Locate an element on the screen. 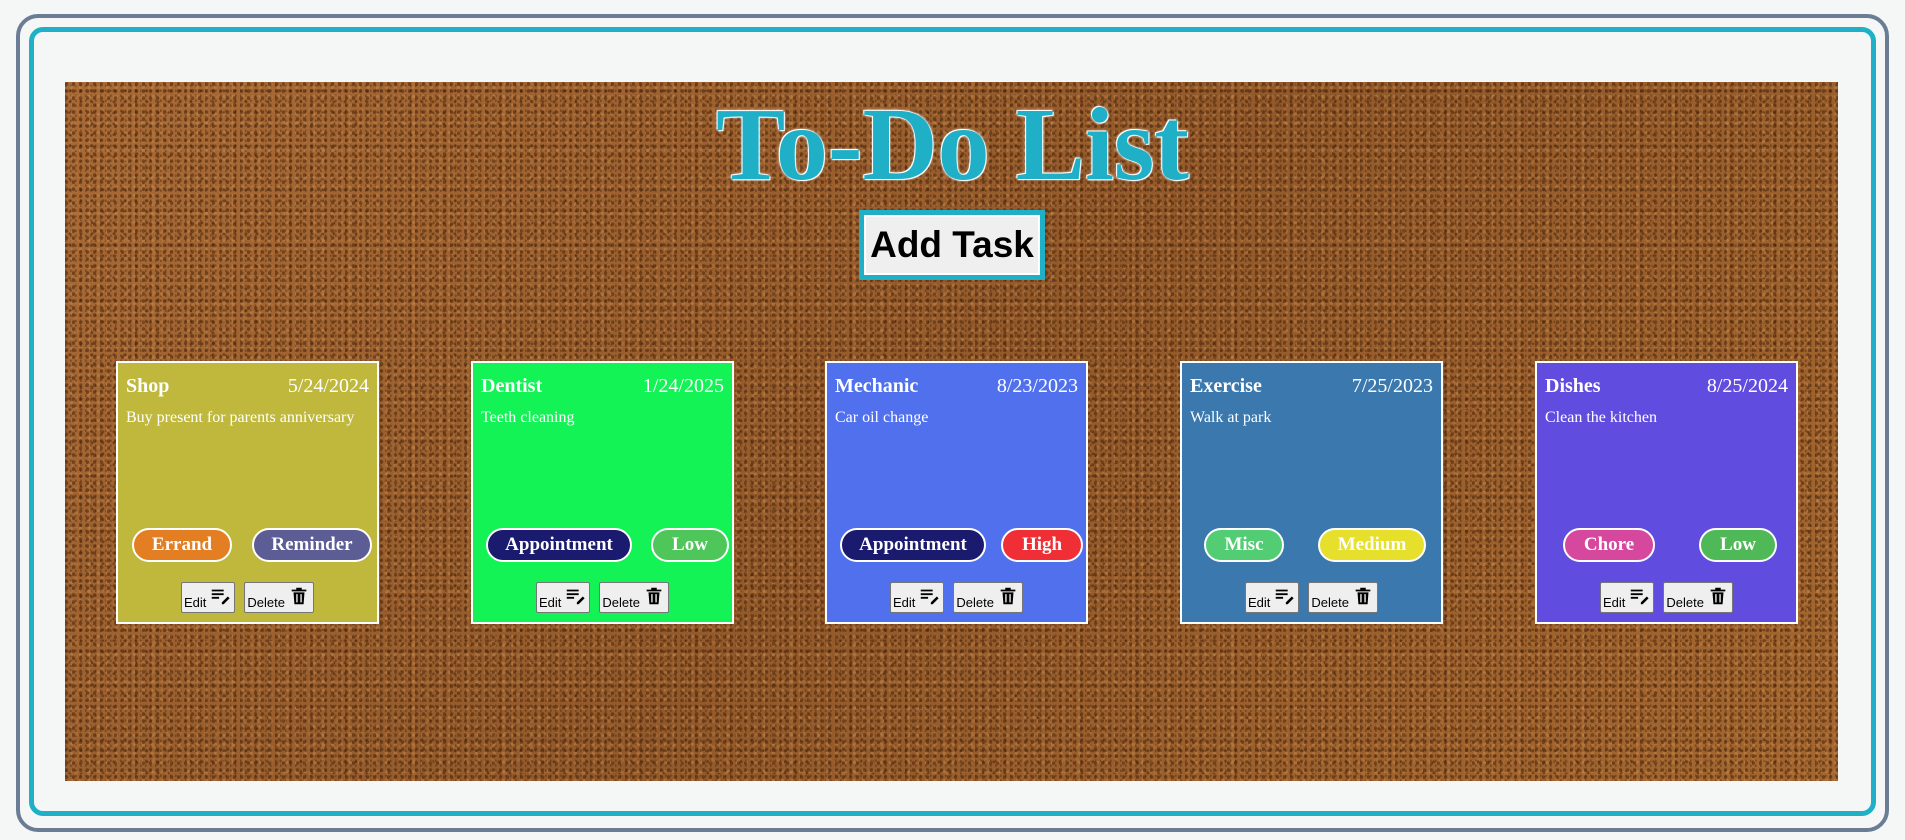  task-description: Clean the kitchen is located at coordinates (1601, 417).